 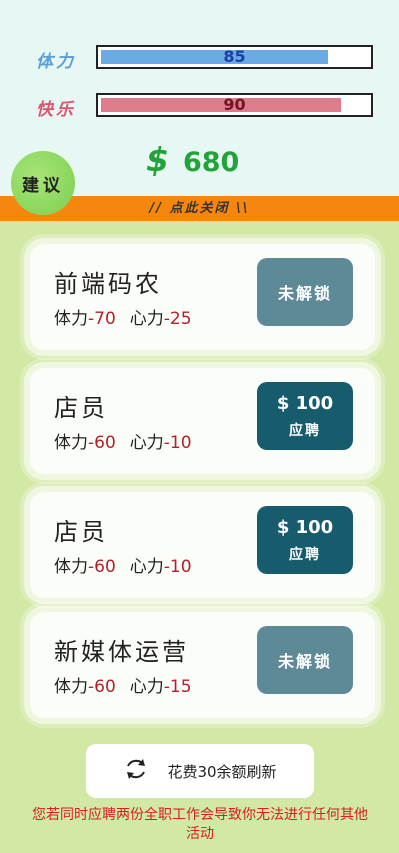 I want to click on stamina-row: 体力 85, so click(x=199, y=59).